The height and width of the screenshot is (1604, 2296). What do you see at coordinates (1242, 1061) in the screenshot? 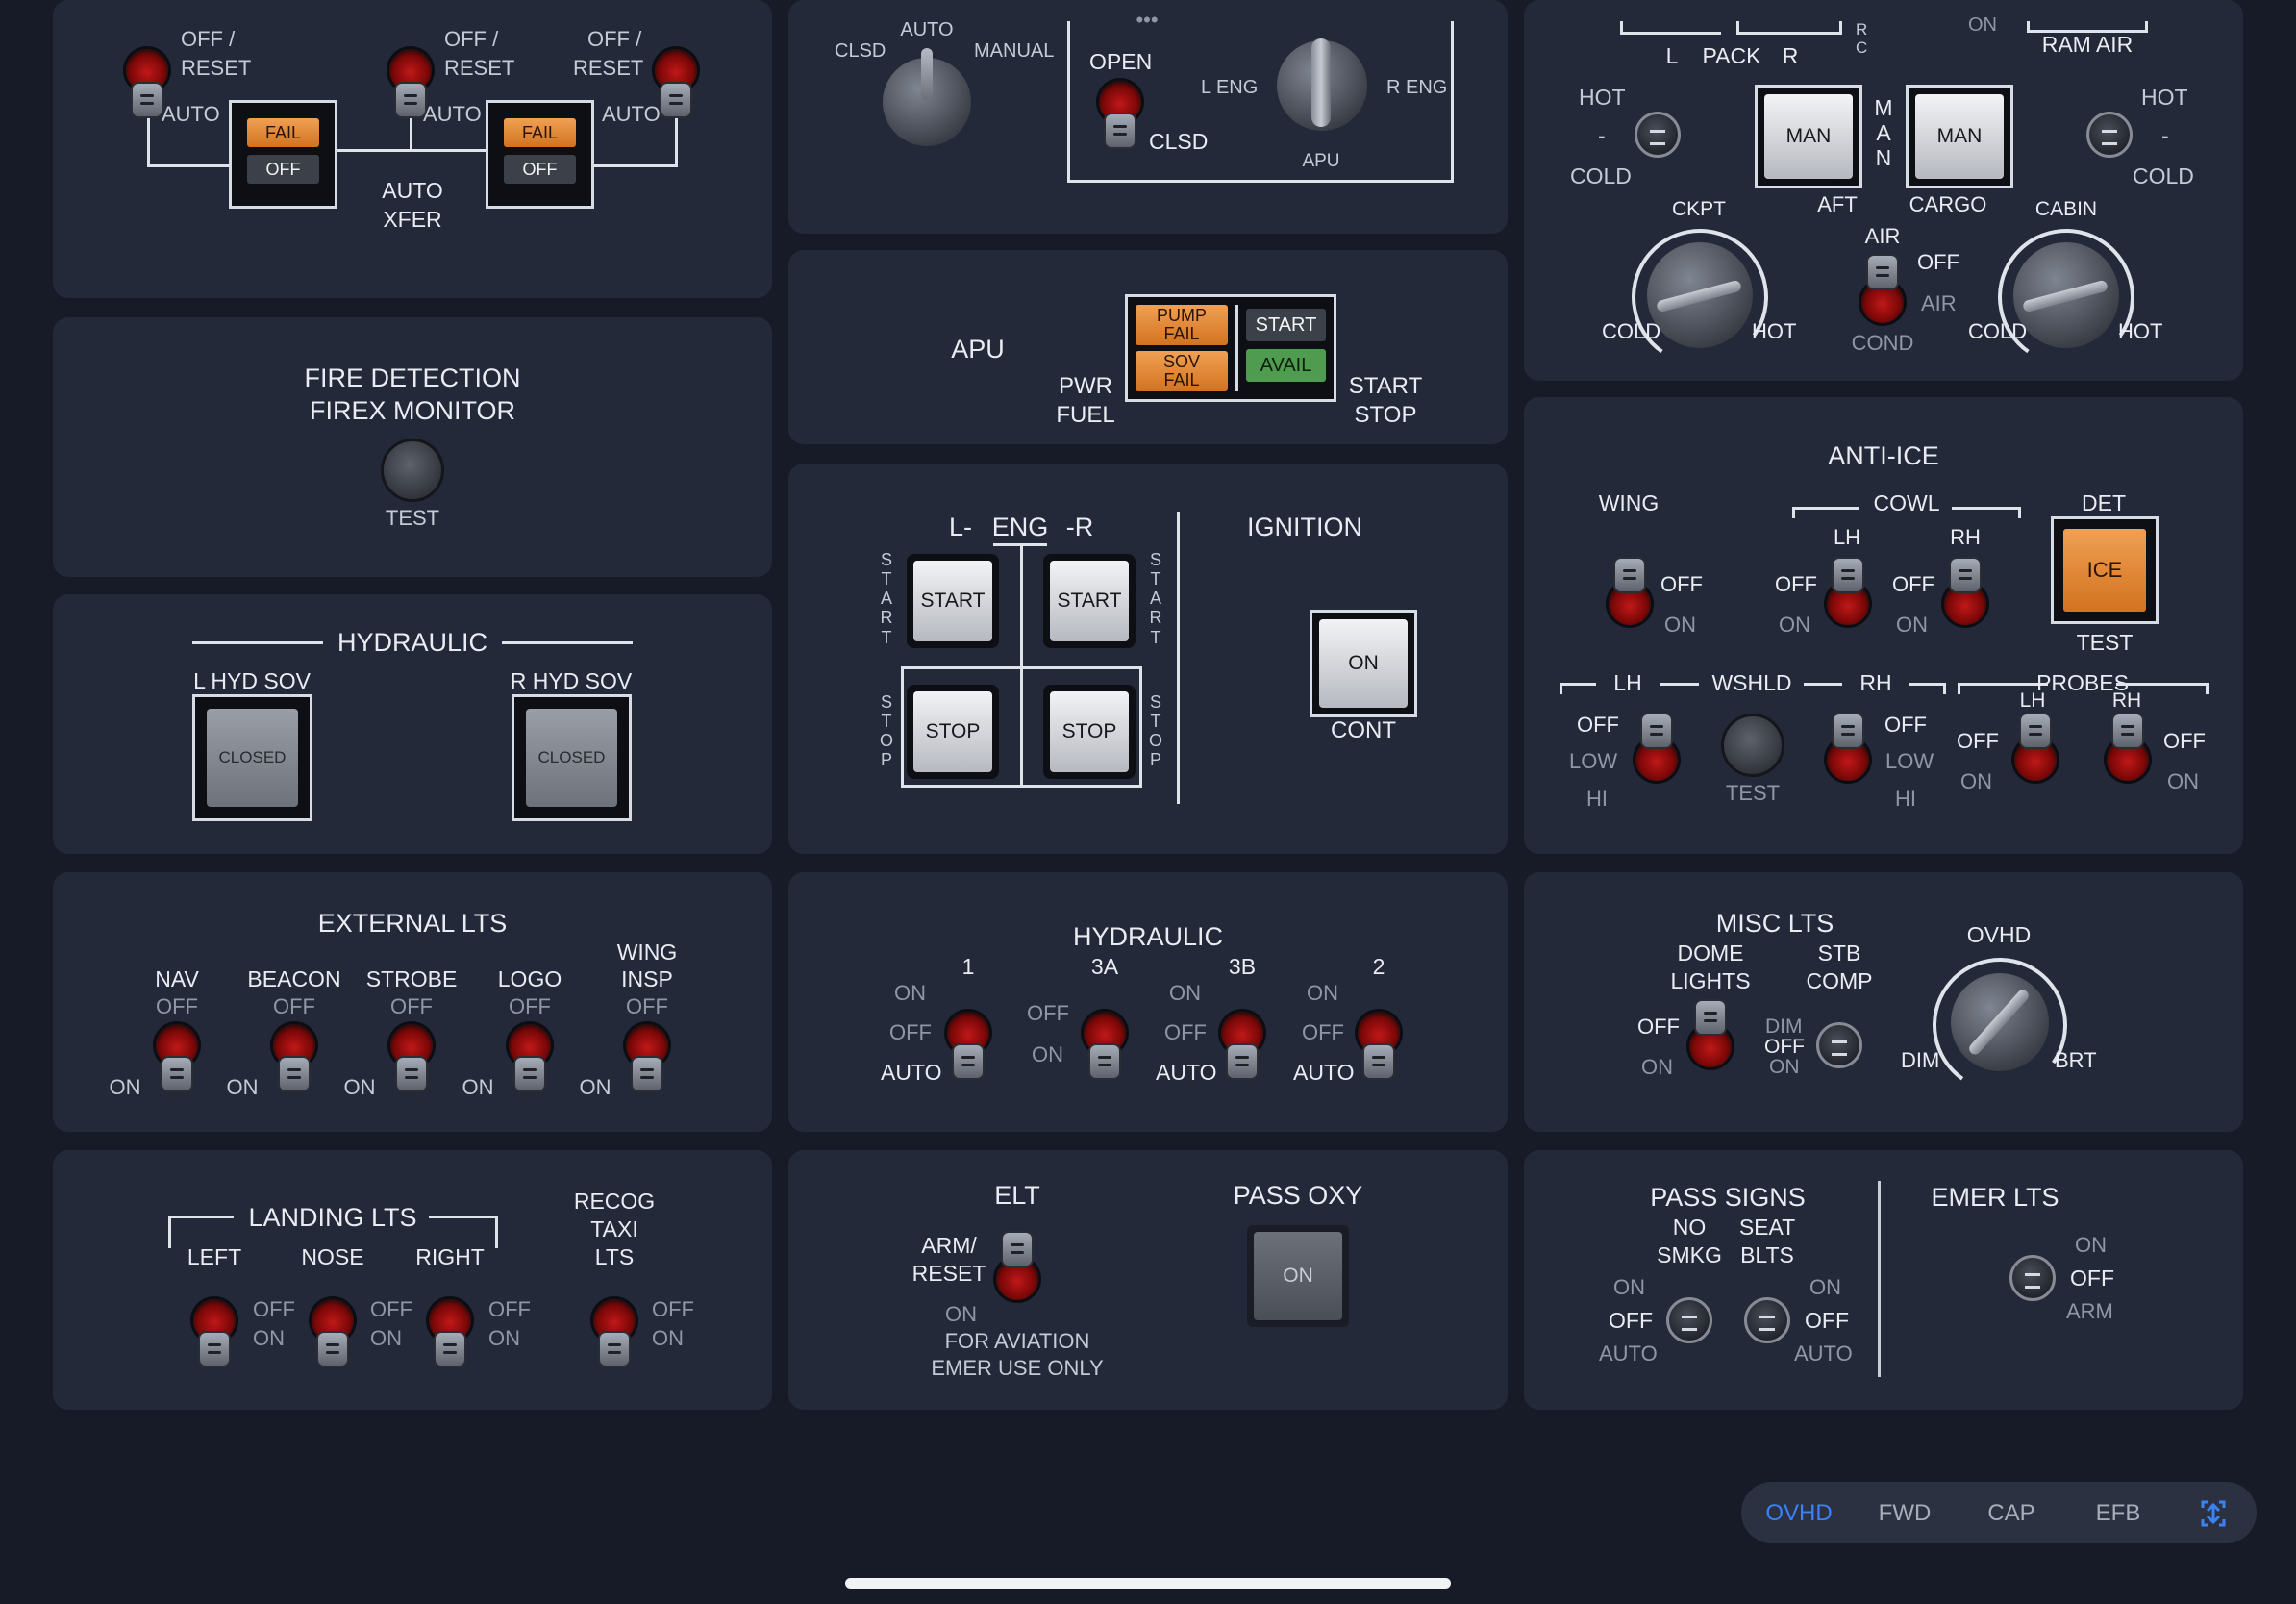
I see `pump-3b-lever` at bounding box center [1242, 1061].